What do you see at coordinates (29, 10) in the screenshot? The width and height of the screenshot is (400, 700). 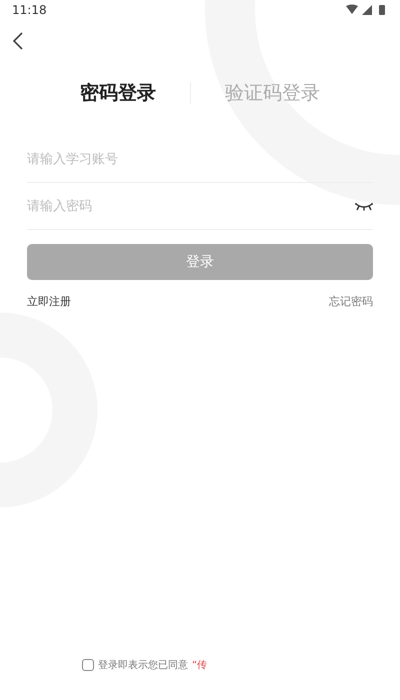 I see `status-time: 11:18` at bounding box center [29, 10].